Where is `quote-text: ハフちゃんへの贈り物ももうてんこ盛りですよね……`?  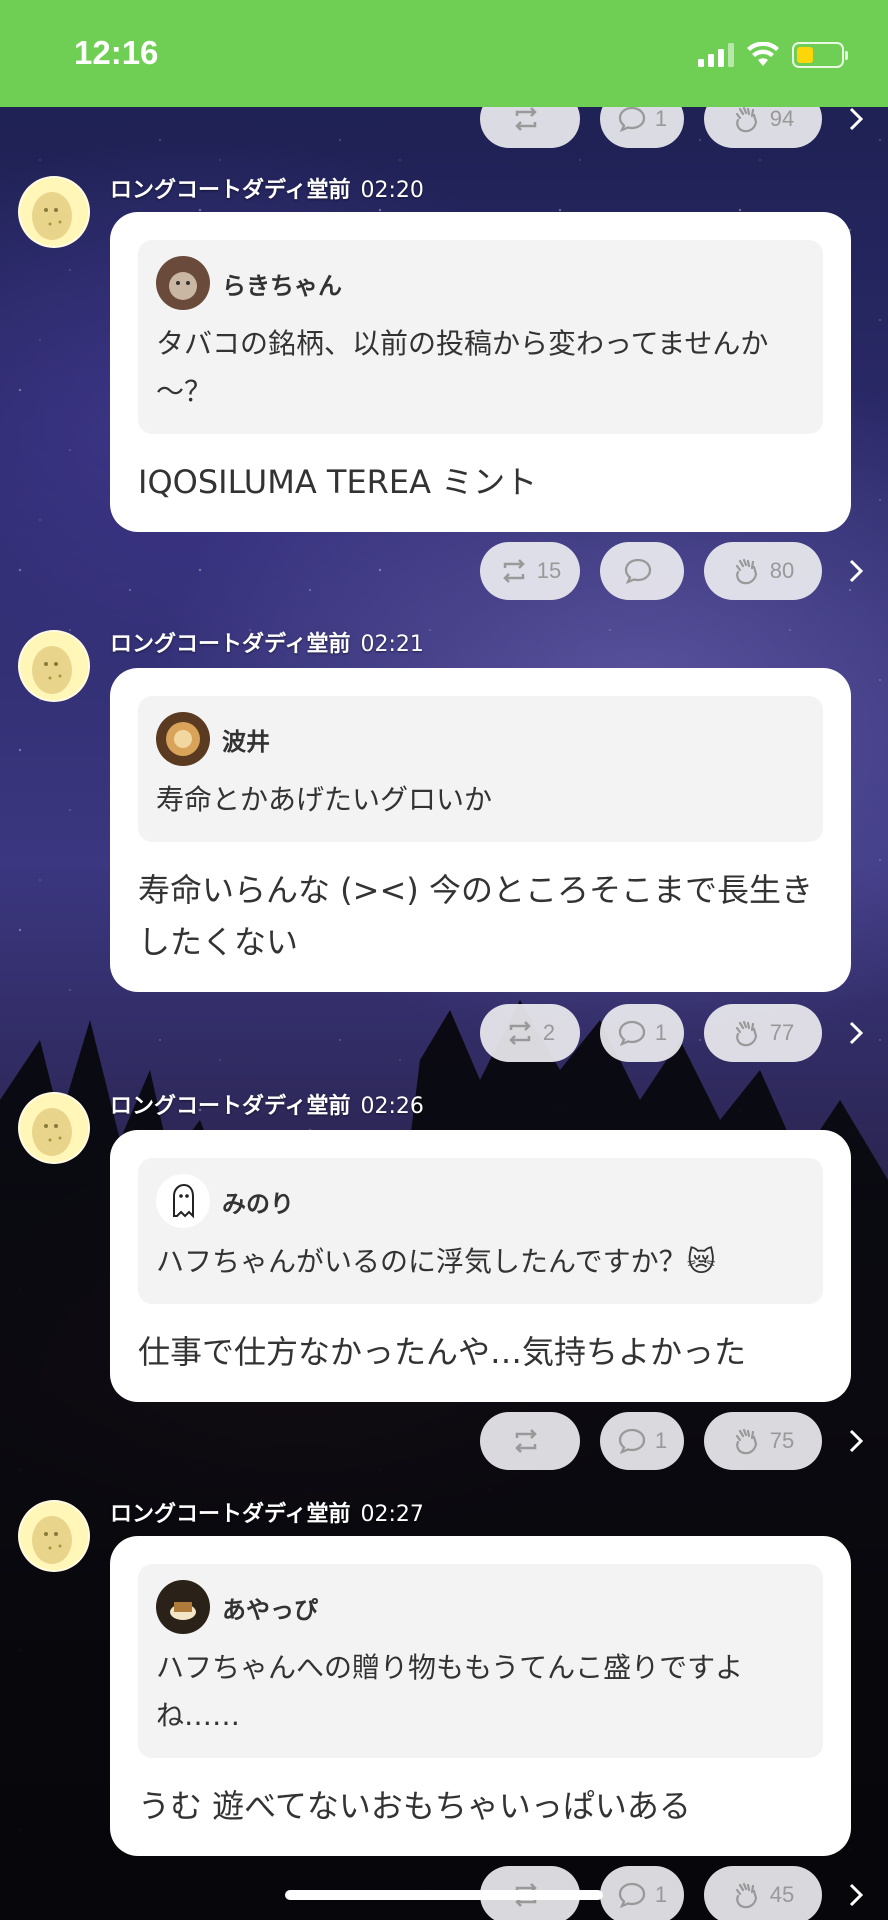 quote-text: ハフちゃんへの贈り物ももうてんこ盛りですよね…… is located at coordinates (450, 1691).